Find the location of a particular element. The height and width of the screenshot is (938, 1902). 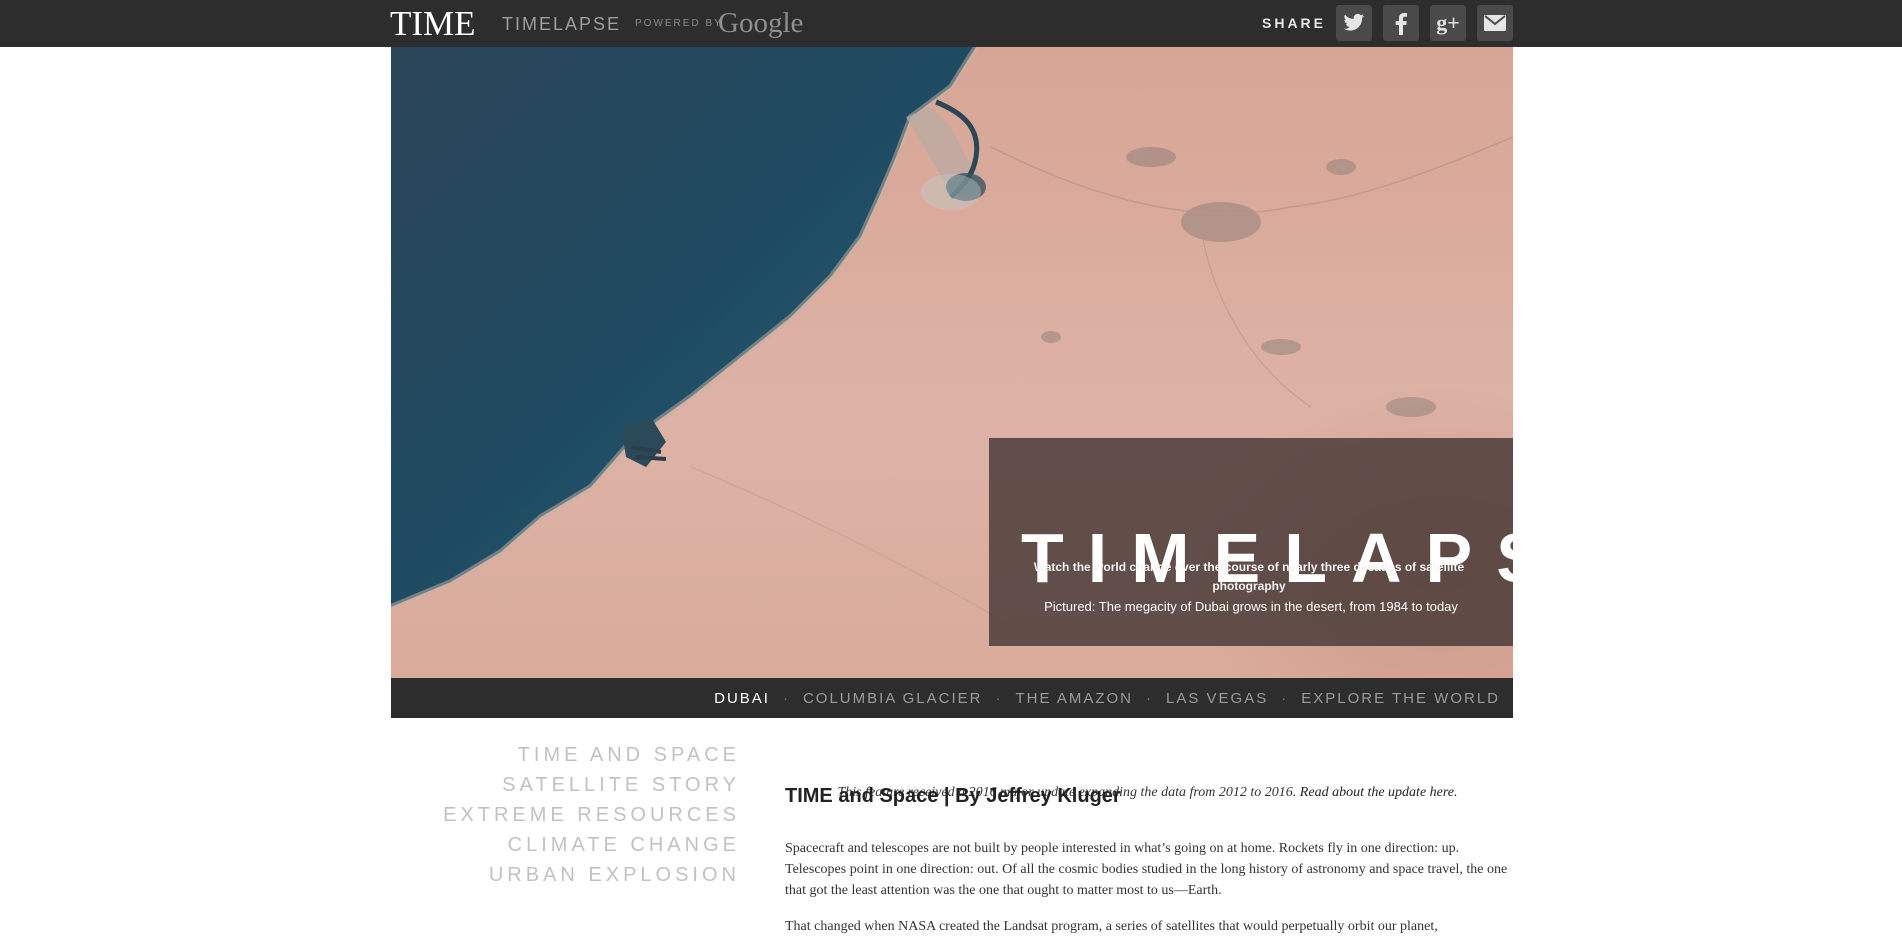

share-google-plus-button: g+ is located at coordinates (1448, 23).